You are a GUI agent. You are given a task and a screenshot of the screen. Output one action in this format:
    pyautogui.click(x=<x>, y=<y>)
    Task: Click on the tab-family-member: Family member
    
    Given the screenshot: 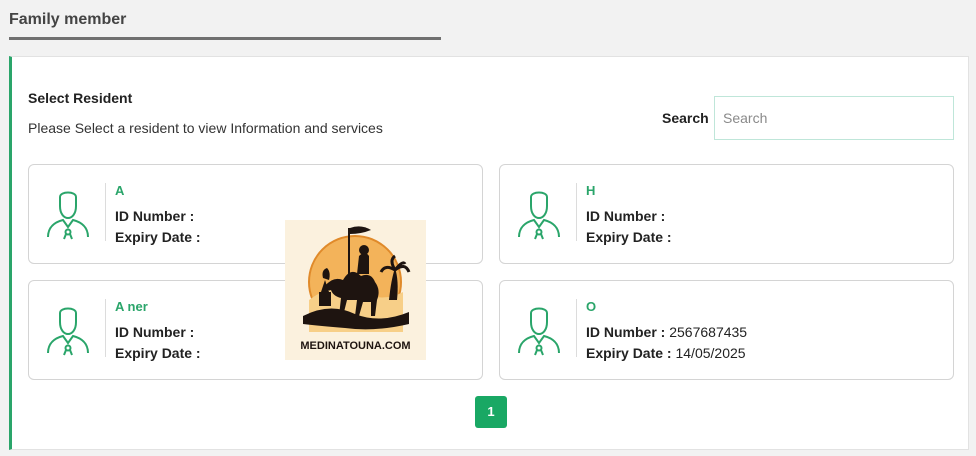 What is the action you would take?
    pyautogui.click(x=67, y=20)
    